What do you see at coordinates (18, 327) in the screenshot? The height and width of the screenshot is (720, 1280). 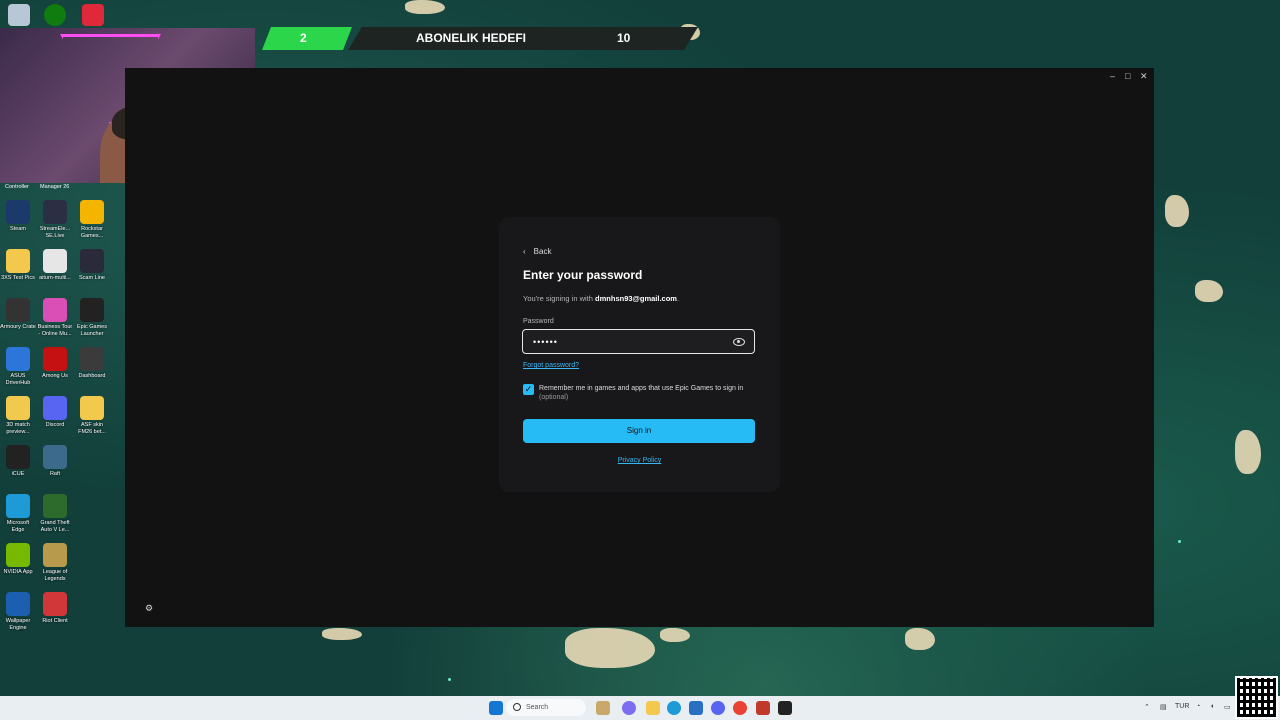 I see `desktop-shortcut-label: Armoury Crate` at bounding box center [18, 327].